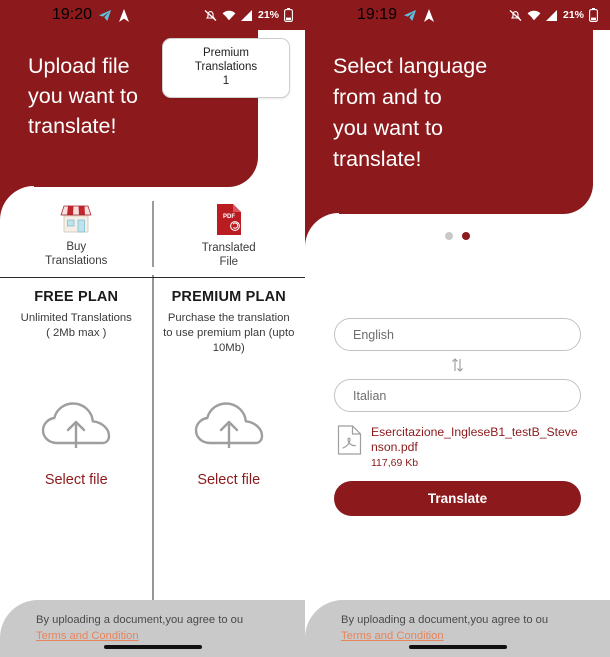 The image size is (610, 657). Describe the element at coordinates (373, 334) in the screenshot. I see `source-language-value: English` at that location.